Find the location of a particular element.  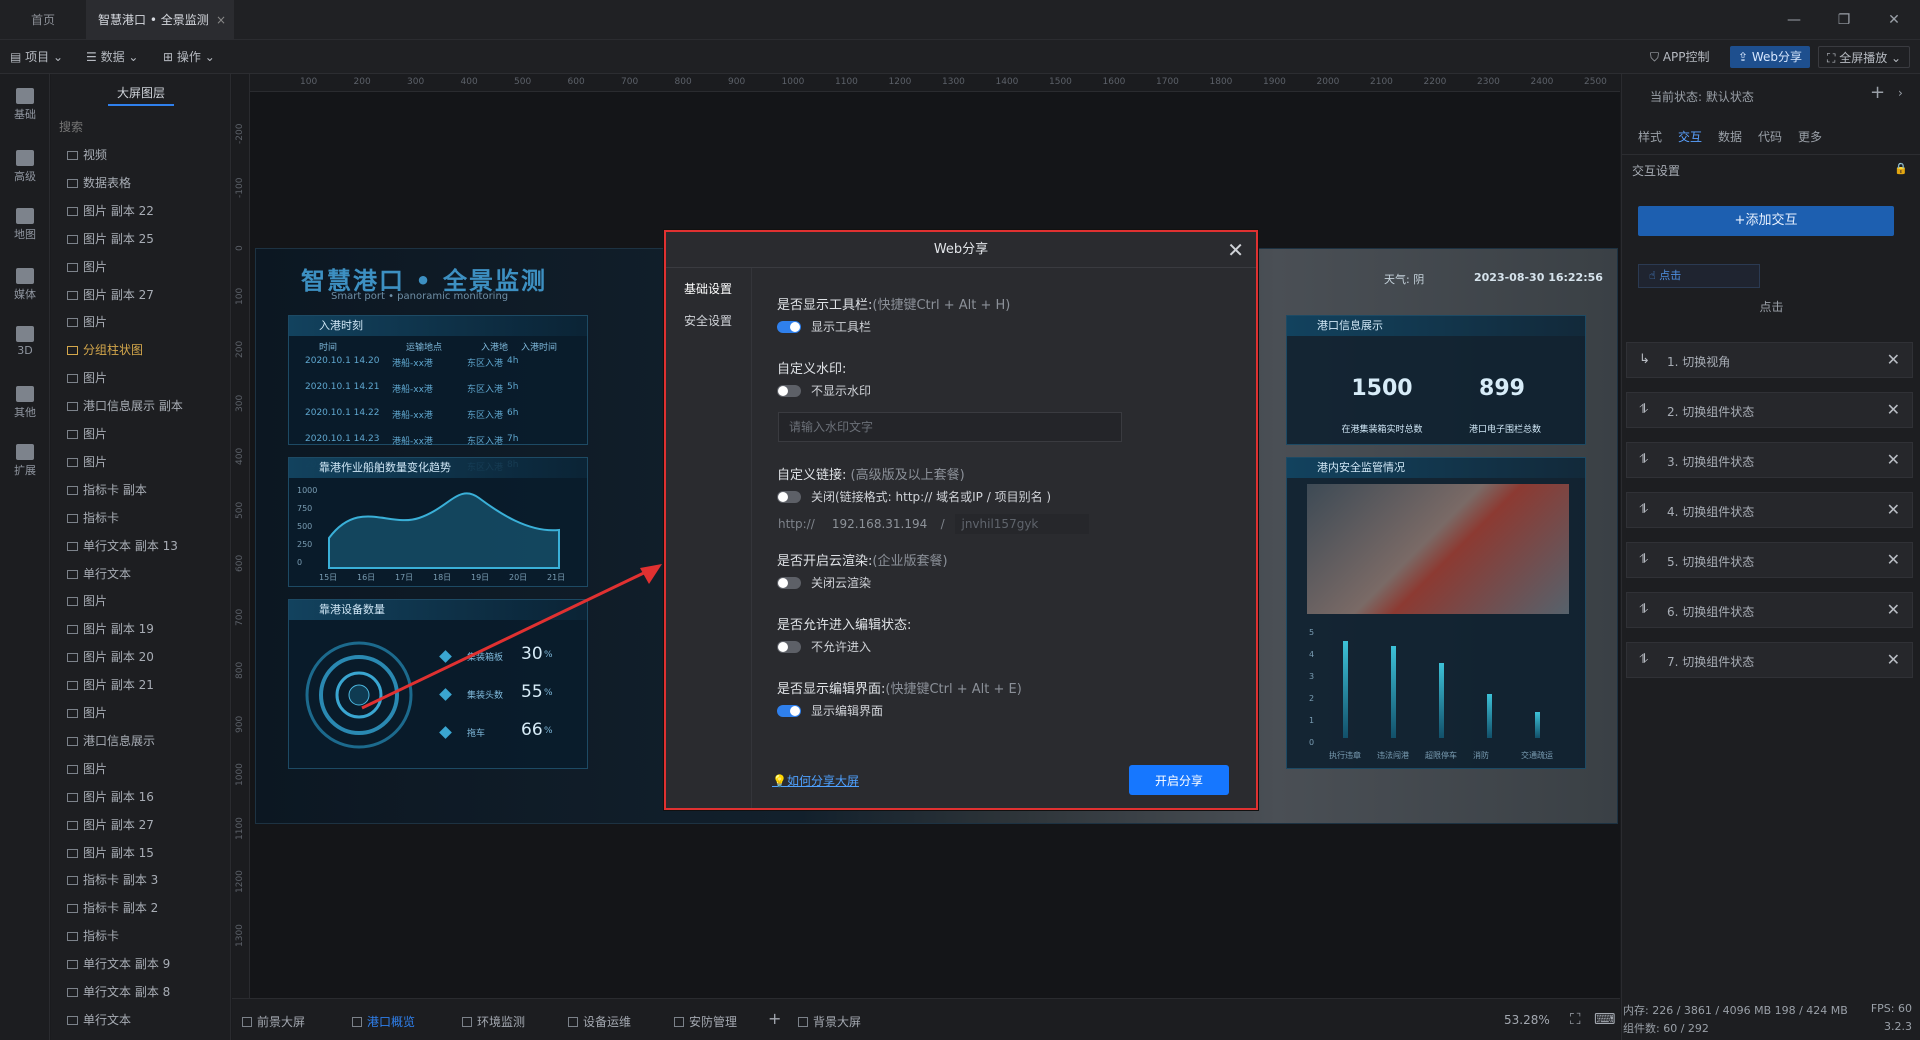

layer-item: 图片 副本 16 is located at coordinates (110, 797).